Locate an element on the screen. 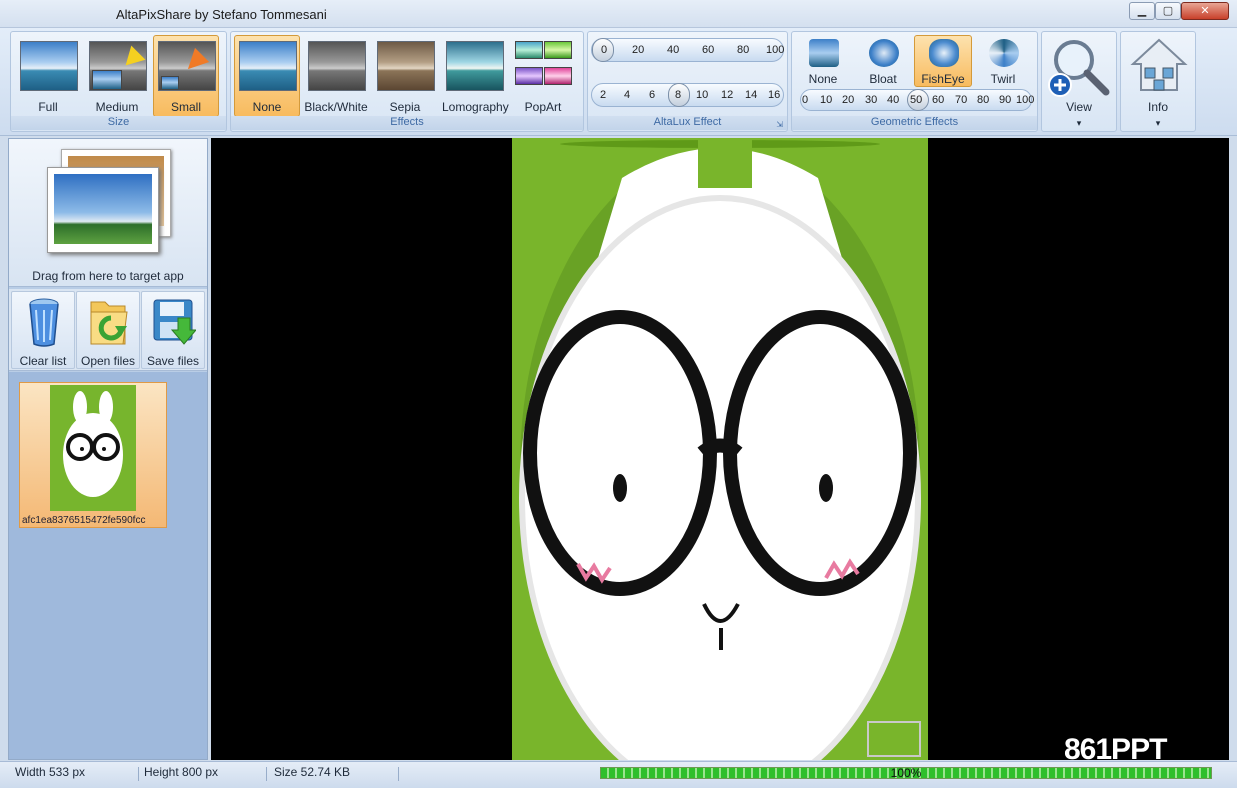 The image size is (1237, 788). effect-sepia-label: Sepia is located at coordinates (405, 107).